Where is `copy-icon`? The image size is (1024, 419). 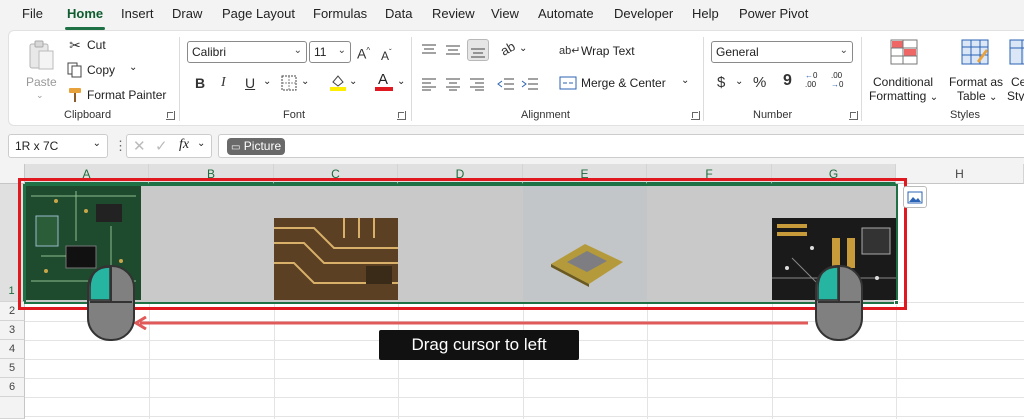 copy-icon is located at coordinates (74, 70).